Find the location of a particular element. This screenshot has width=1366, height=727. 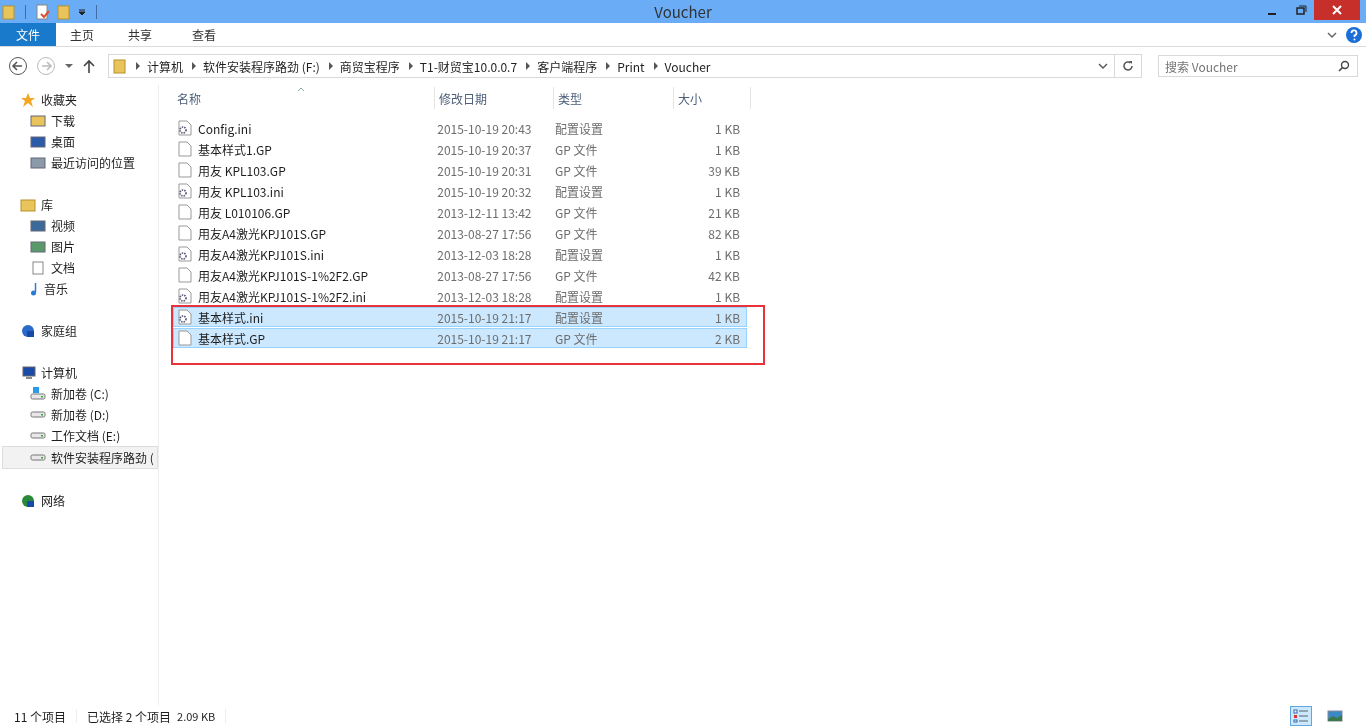

file-row: 用友 KPL103.ini 2015-10-19 20:32 配置设置 1 KB is located at coordinates (460, 191).